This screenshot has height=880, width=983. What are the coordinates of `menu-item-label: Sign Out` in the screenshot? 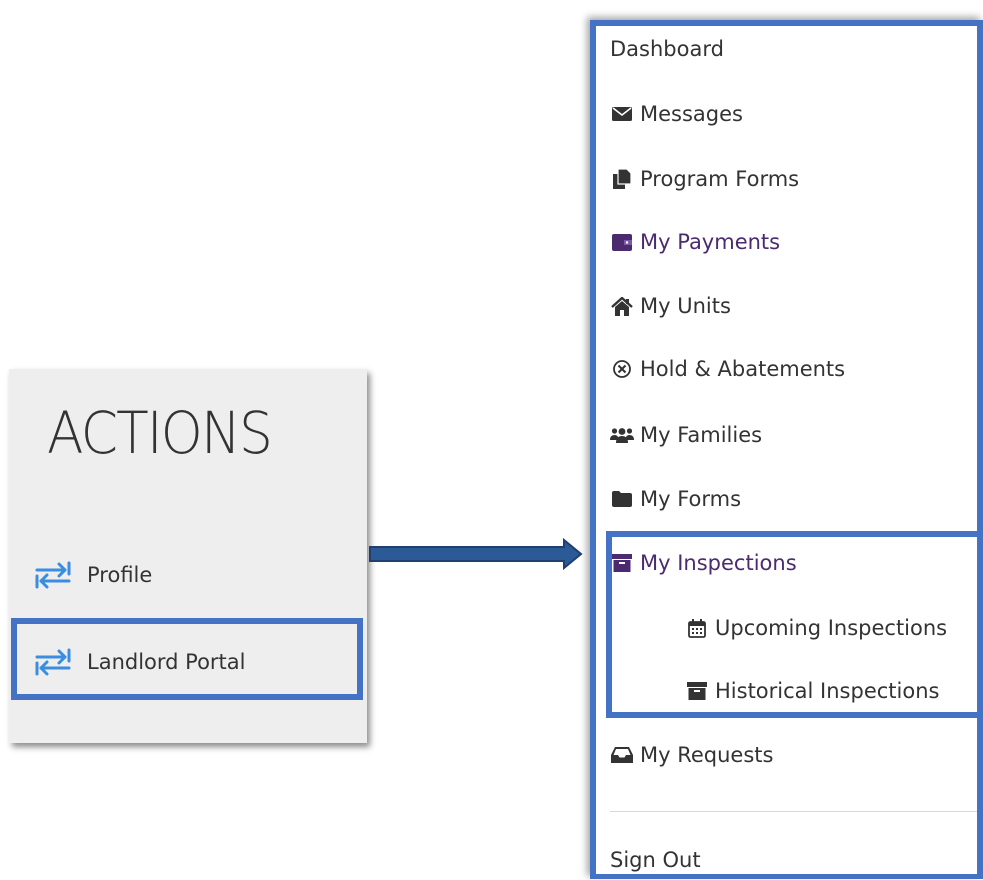 It's located at (655, 860).